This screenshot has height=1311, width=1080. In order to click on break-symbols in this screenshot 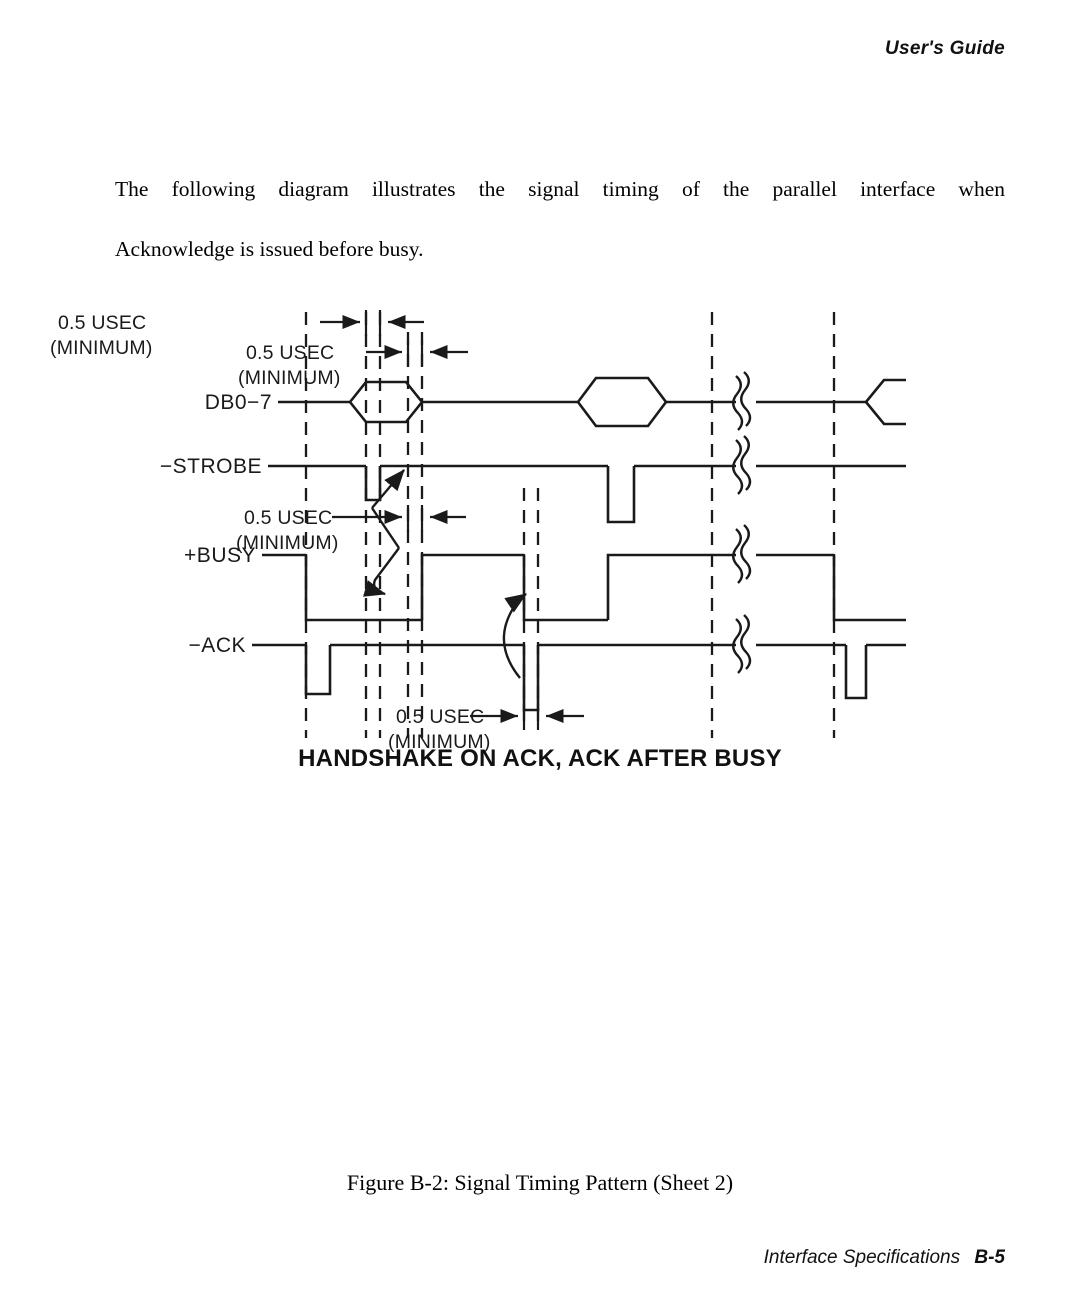, I will do `click(742, 522)`.